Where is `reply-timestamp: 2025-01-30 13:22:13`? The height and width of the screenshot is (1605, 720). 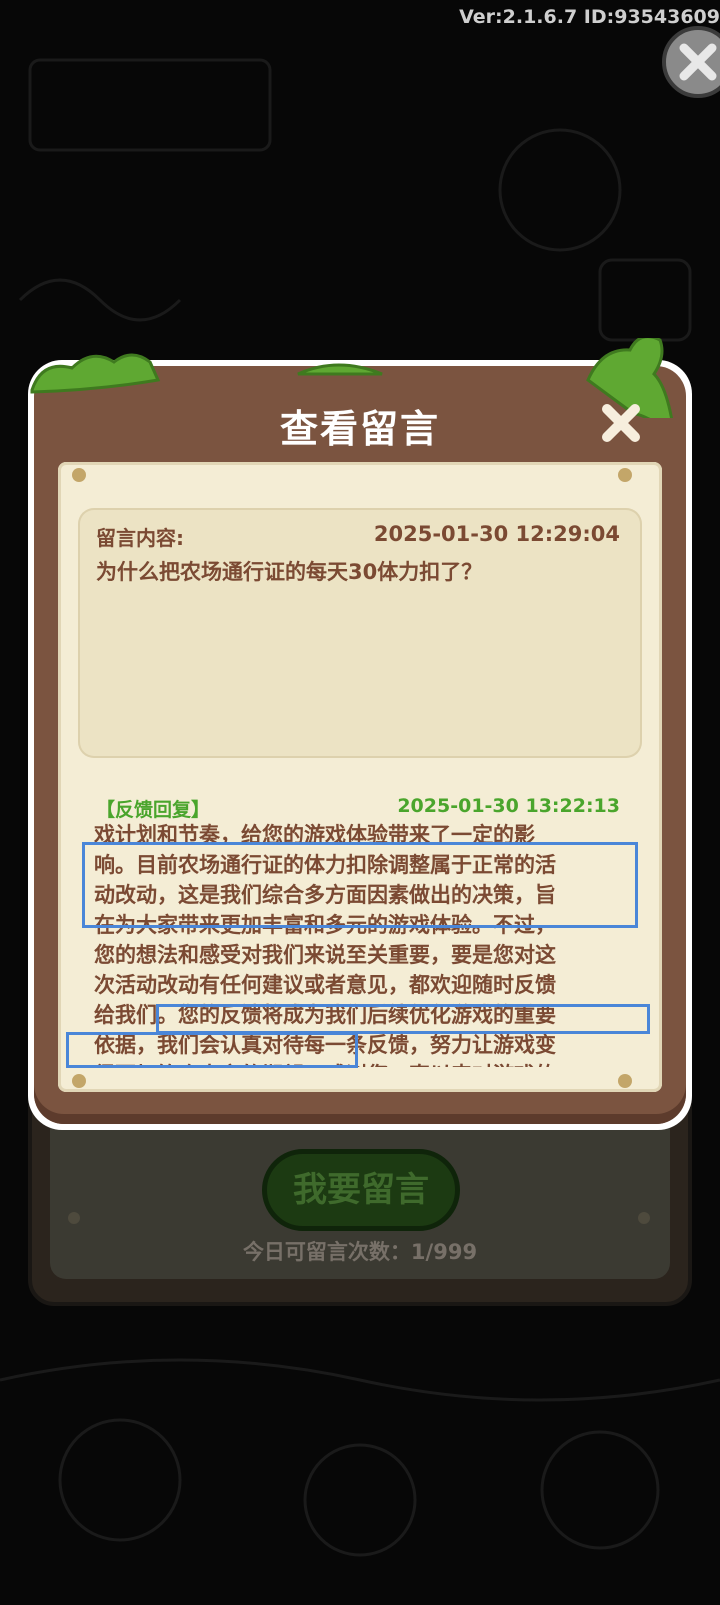
reply-timestamp: 2025-01-30 13:22:13 is located at coordinates (508, 806).